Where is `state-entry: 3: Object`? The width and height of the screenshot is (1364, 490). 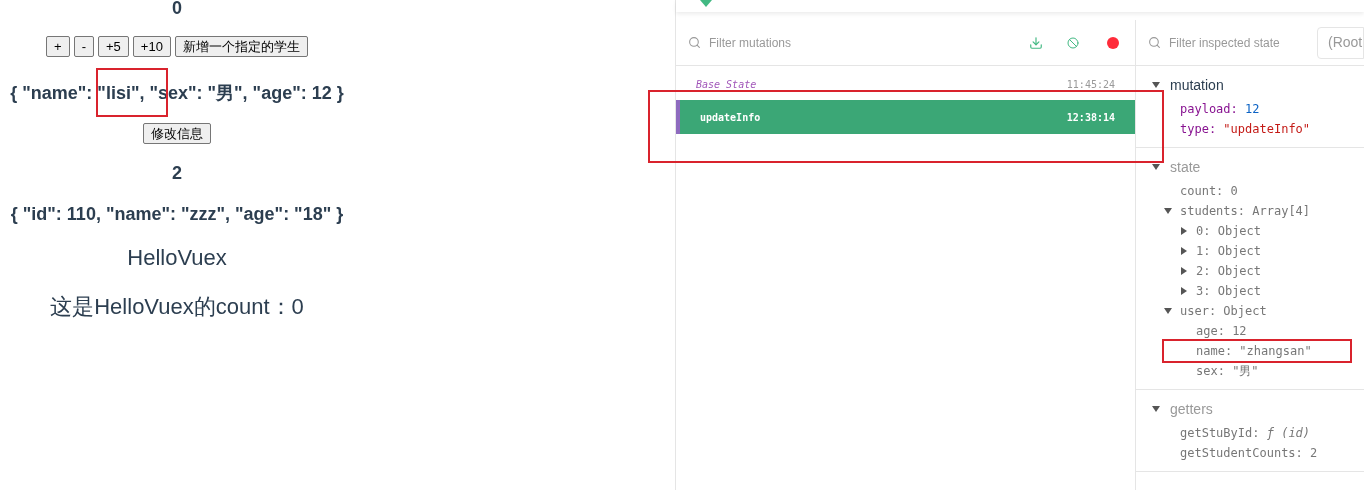 state-entry: 3: Object is located at coordinates (1229, 291).